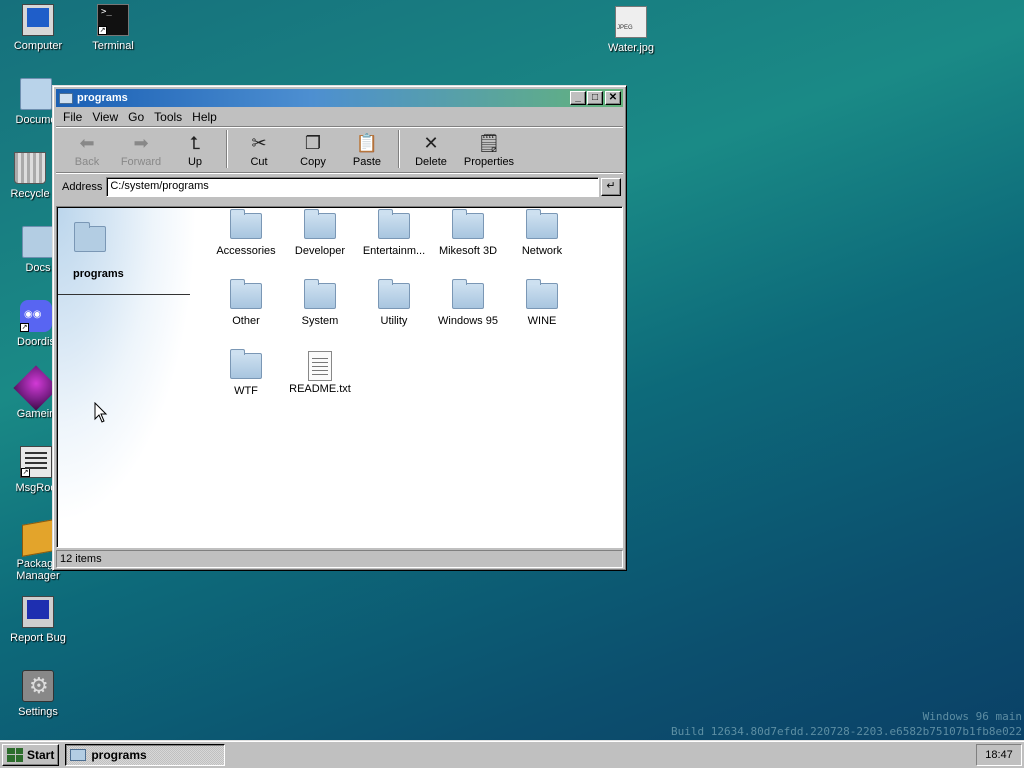 The width and height of the screenshot is (1024, 768). I want to click on folder-item-network: Network, so click(542, 233).